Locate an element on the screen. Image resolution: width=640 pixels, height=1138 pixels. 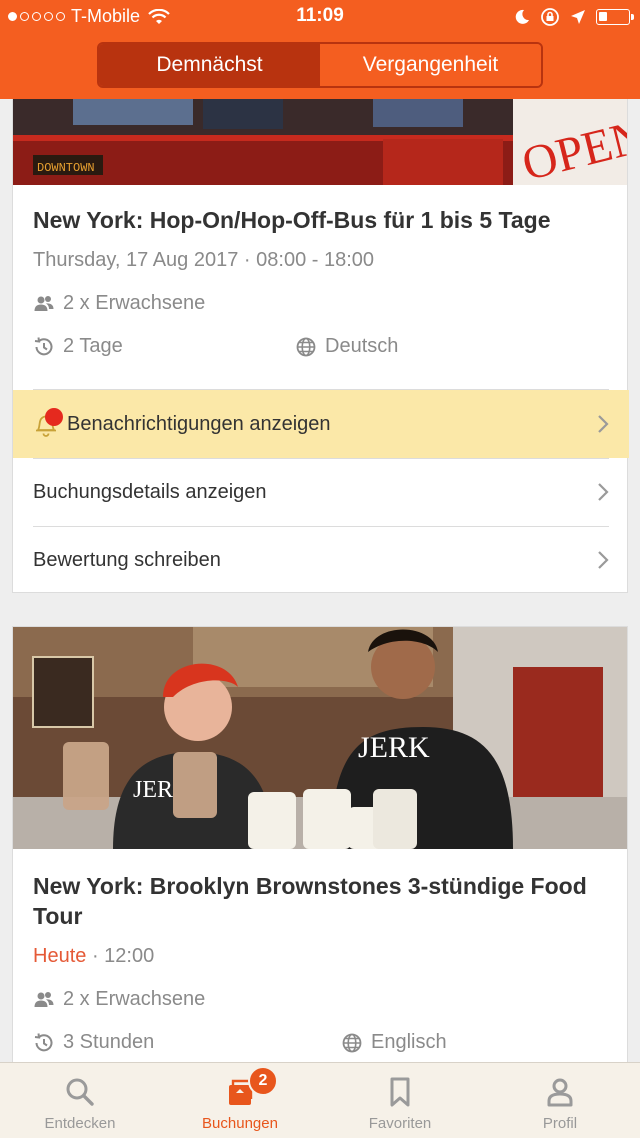
segment-upcoming: Demnächst is located at coordinates (209, 65).